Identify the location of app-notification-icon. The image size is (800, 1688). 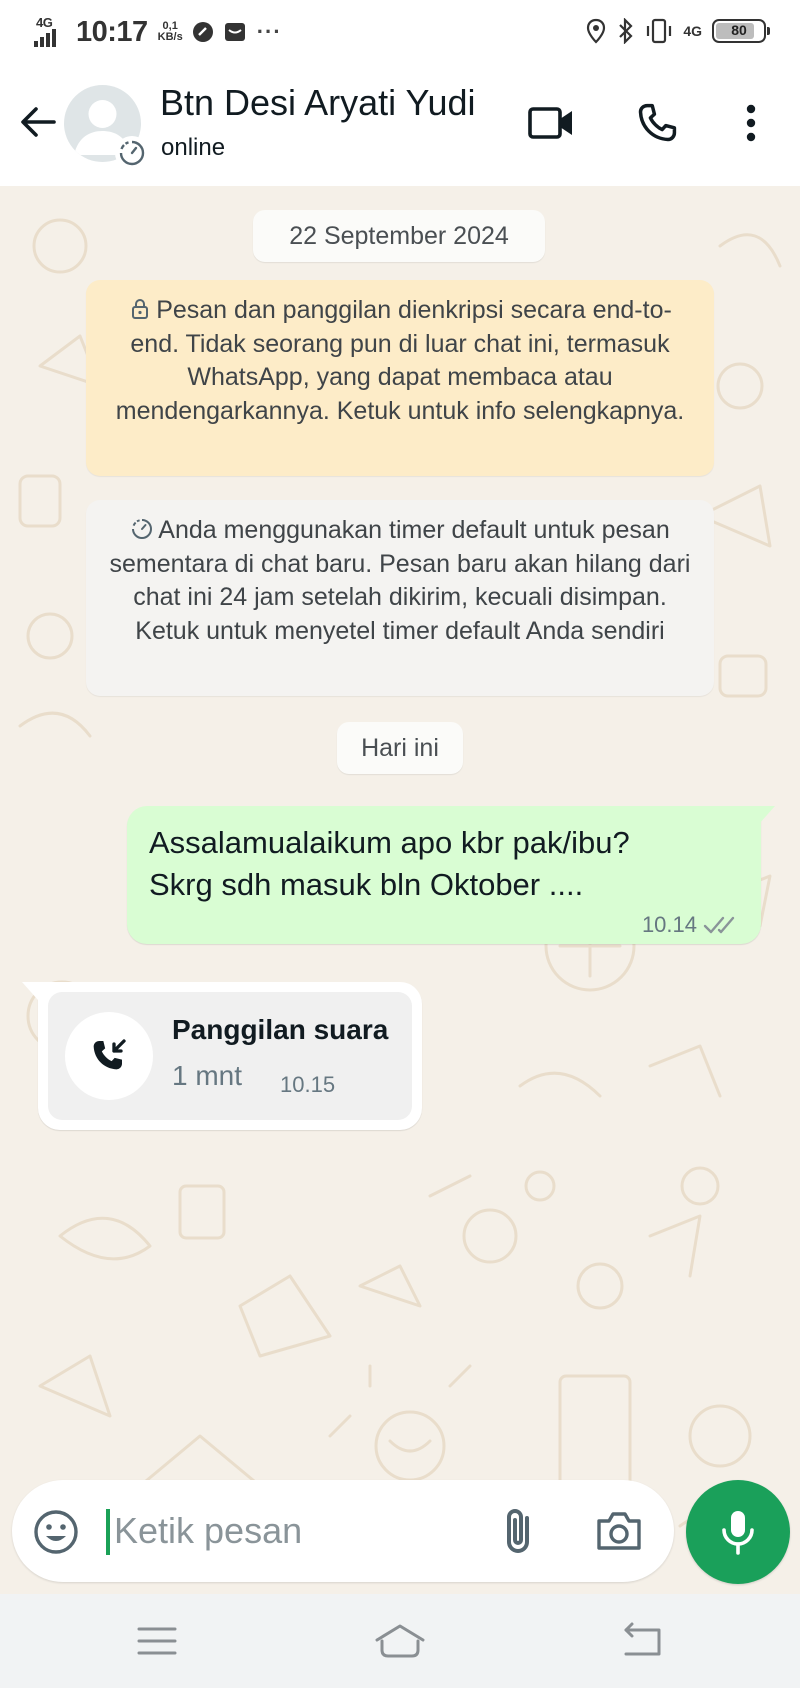
(202, 32).